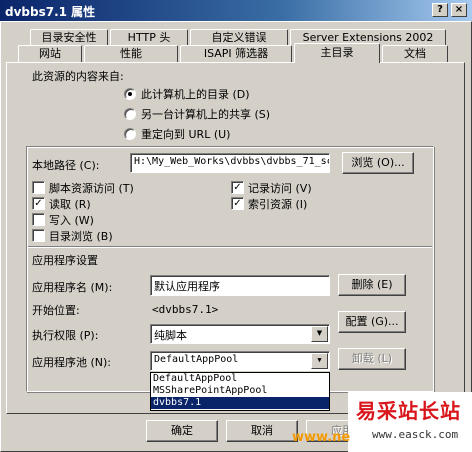 Image resolution: width=472 pixels, height=452 pixels. Describe the element at coordinates (70, 204) in the screenshot. I see `read-label: 读取 (R)` at that location.